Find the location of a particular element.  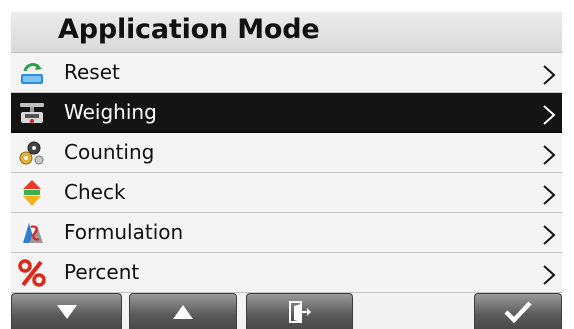

softkey-bar is located at coordinates (286, 311).